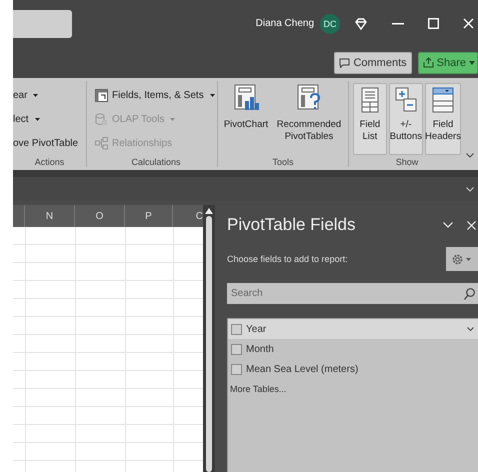 The width and height of the screenshot is (478, 472). What do you see at coordinates (101, 119) in the screenshot?
I see `database-icon` at bounding box center [101, 119].